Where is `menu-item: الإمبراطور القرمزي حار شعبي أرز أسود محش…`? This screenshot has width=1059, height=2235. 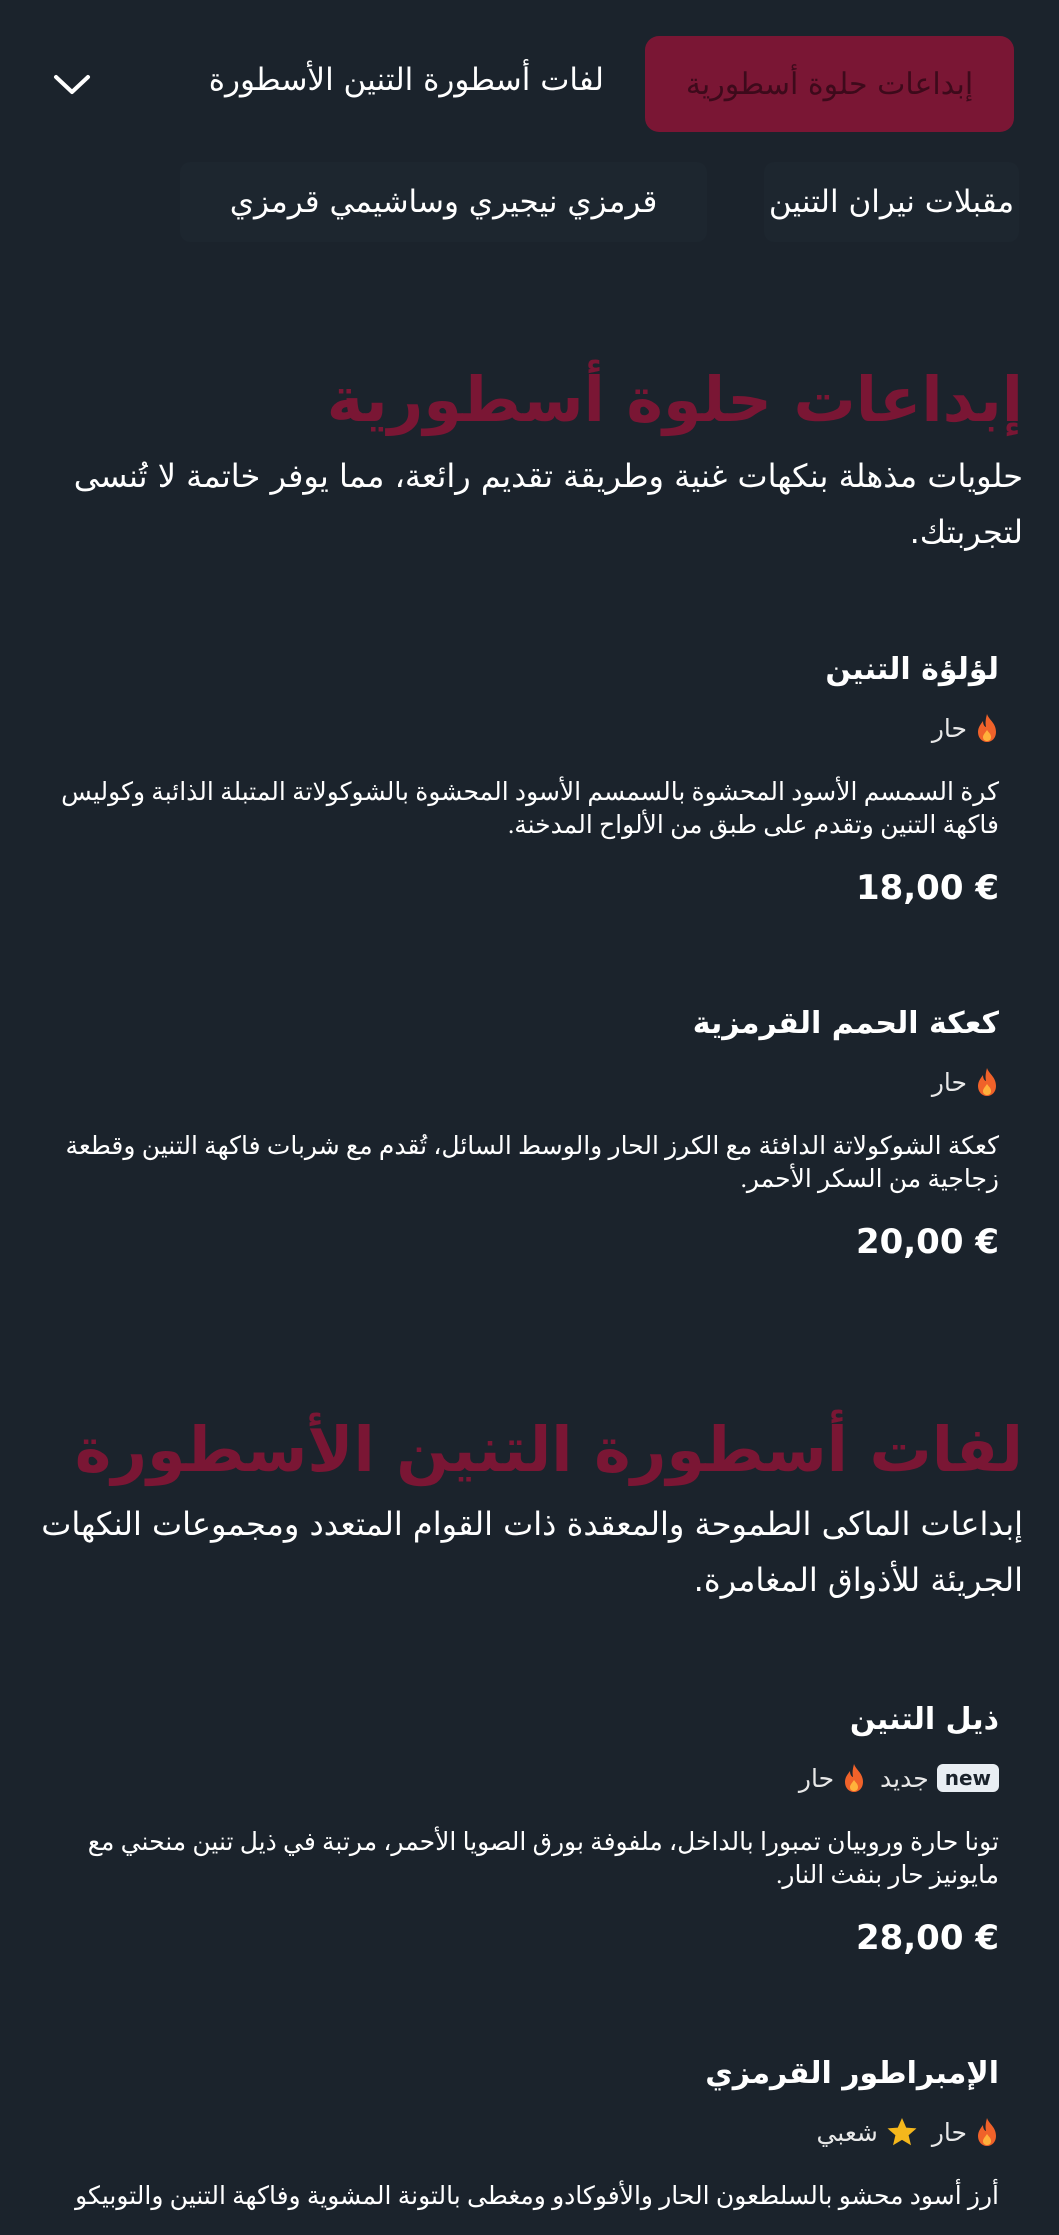 menu-item: الإمبراطور القرمزي حار شعبي أرز أسود محش… is located at coordinates (519, 2133).